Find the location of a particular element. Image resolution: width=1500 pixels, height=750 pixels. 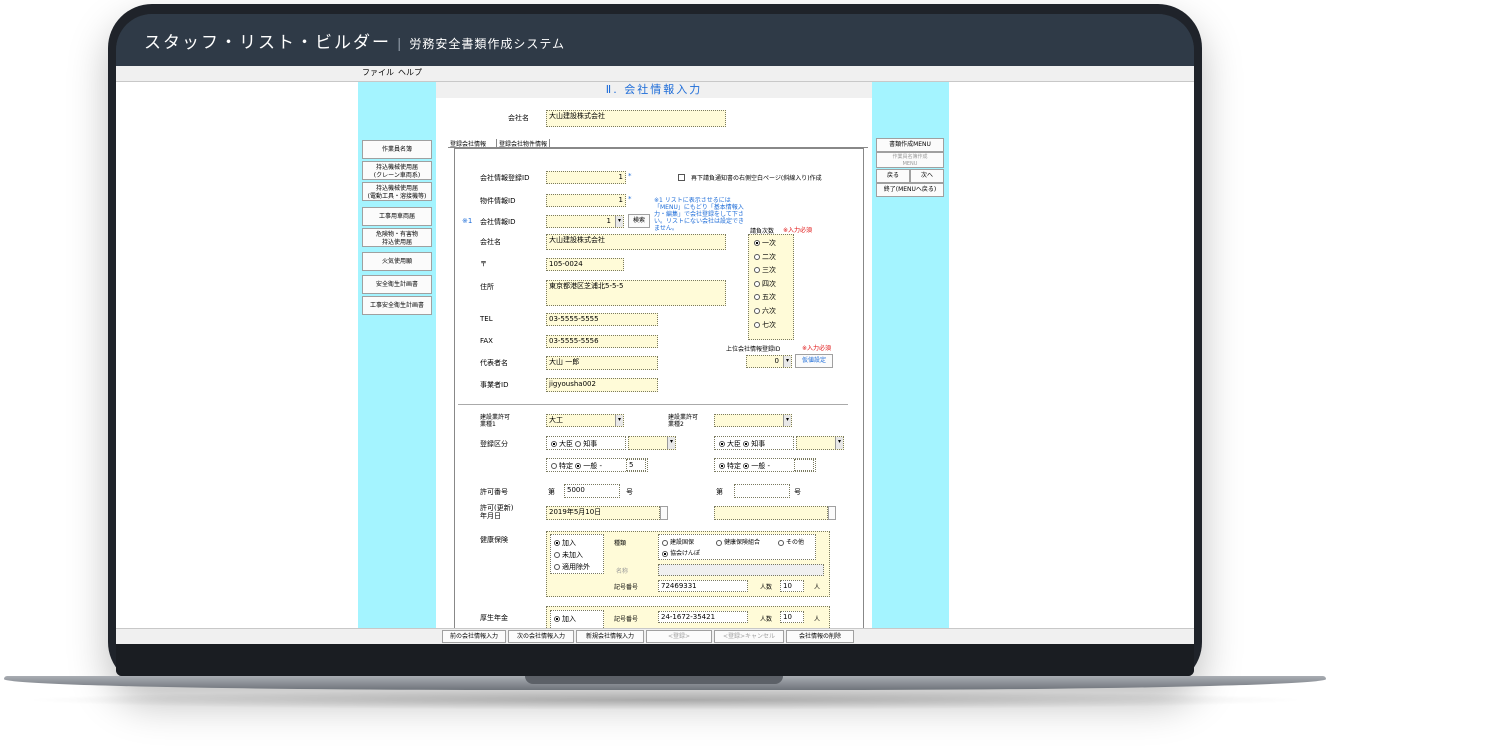

register-cancel-button: <登録>キャンセル is located at coordinates (749, 636).